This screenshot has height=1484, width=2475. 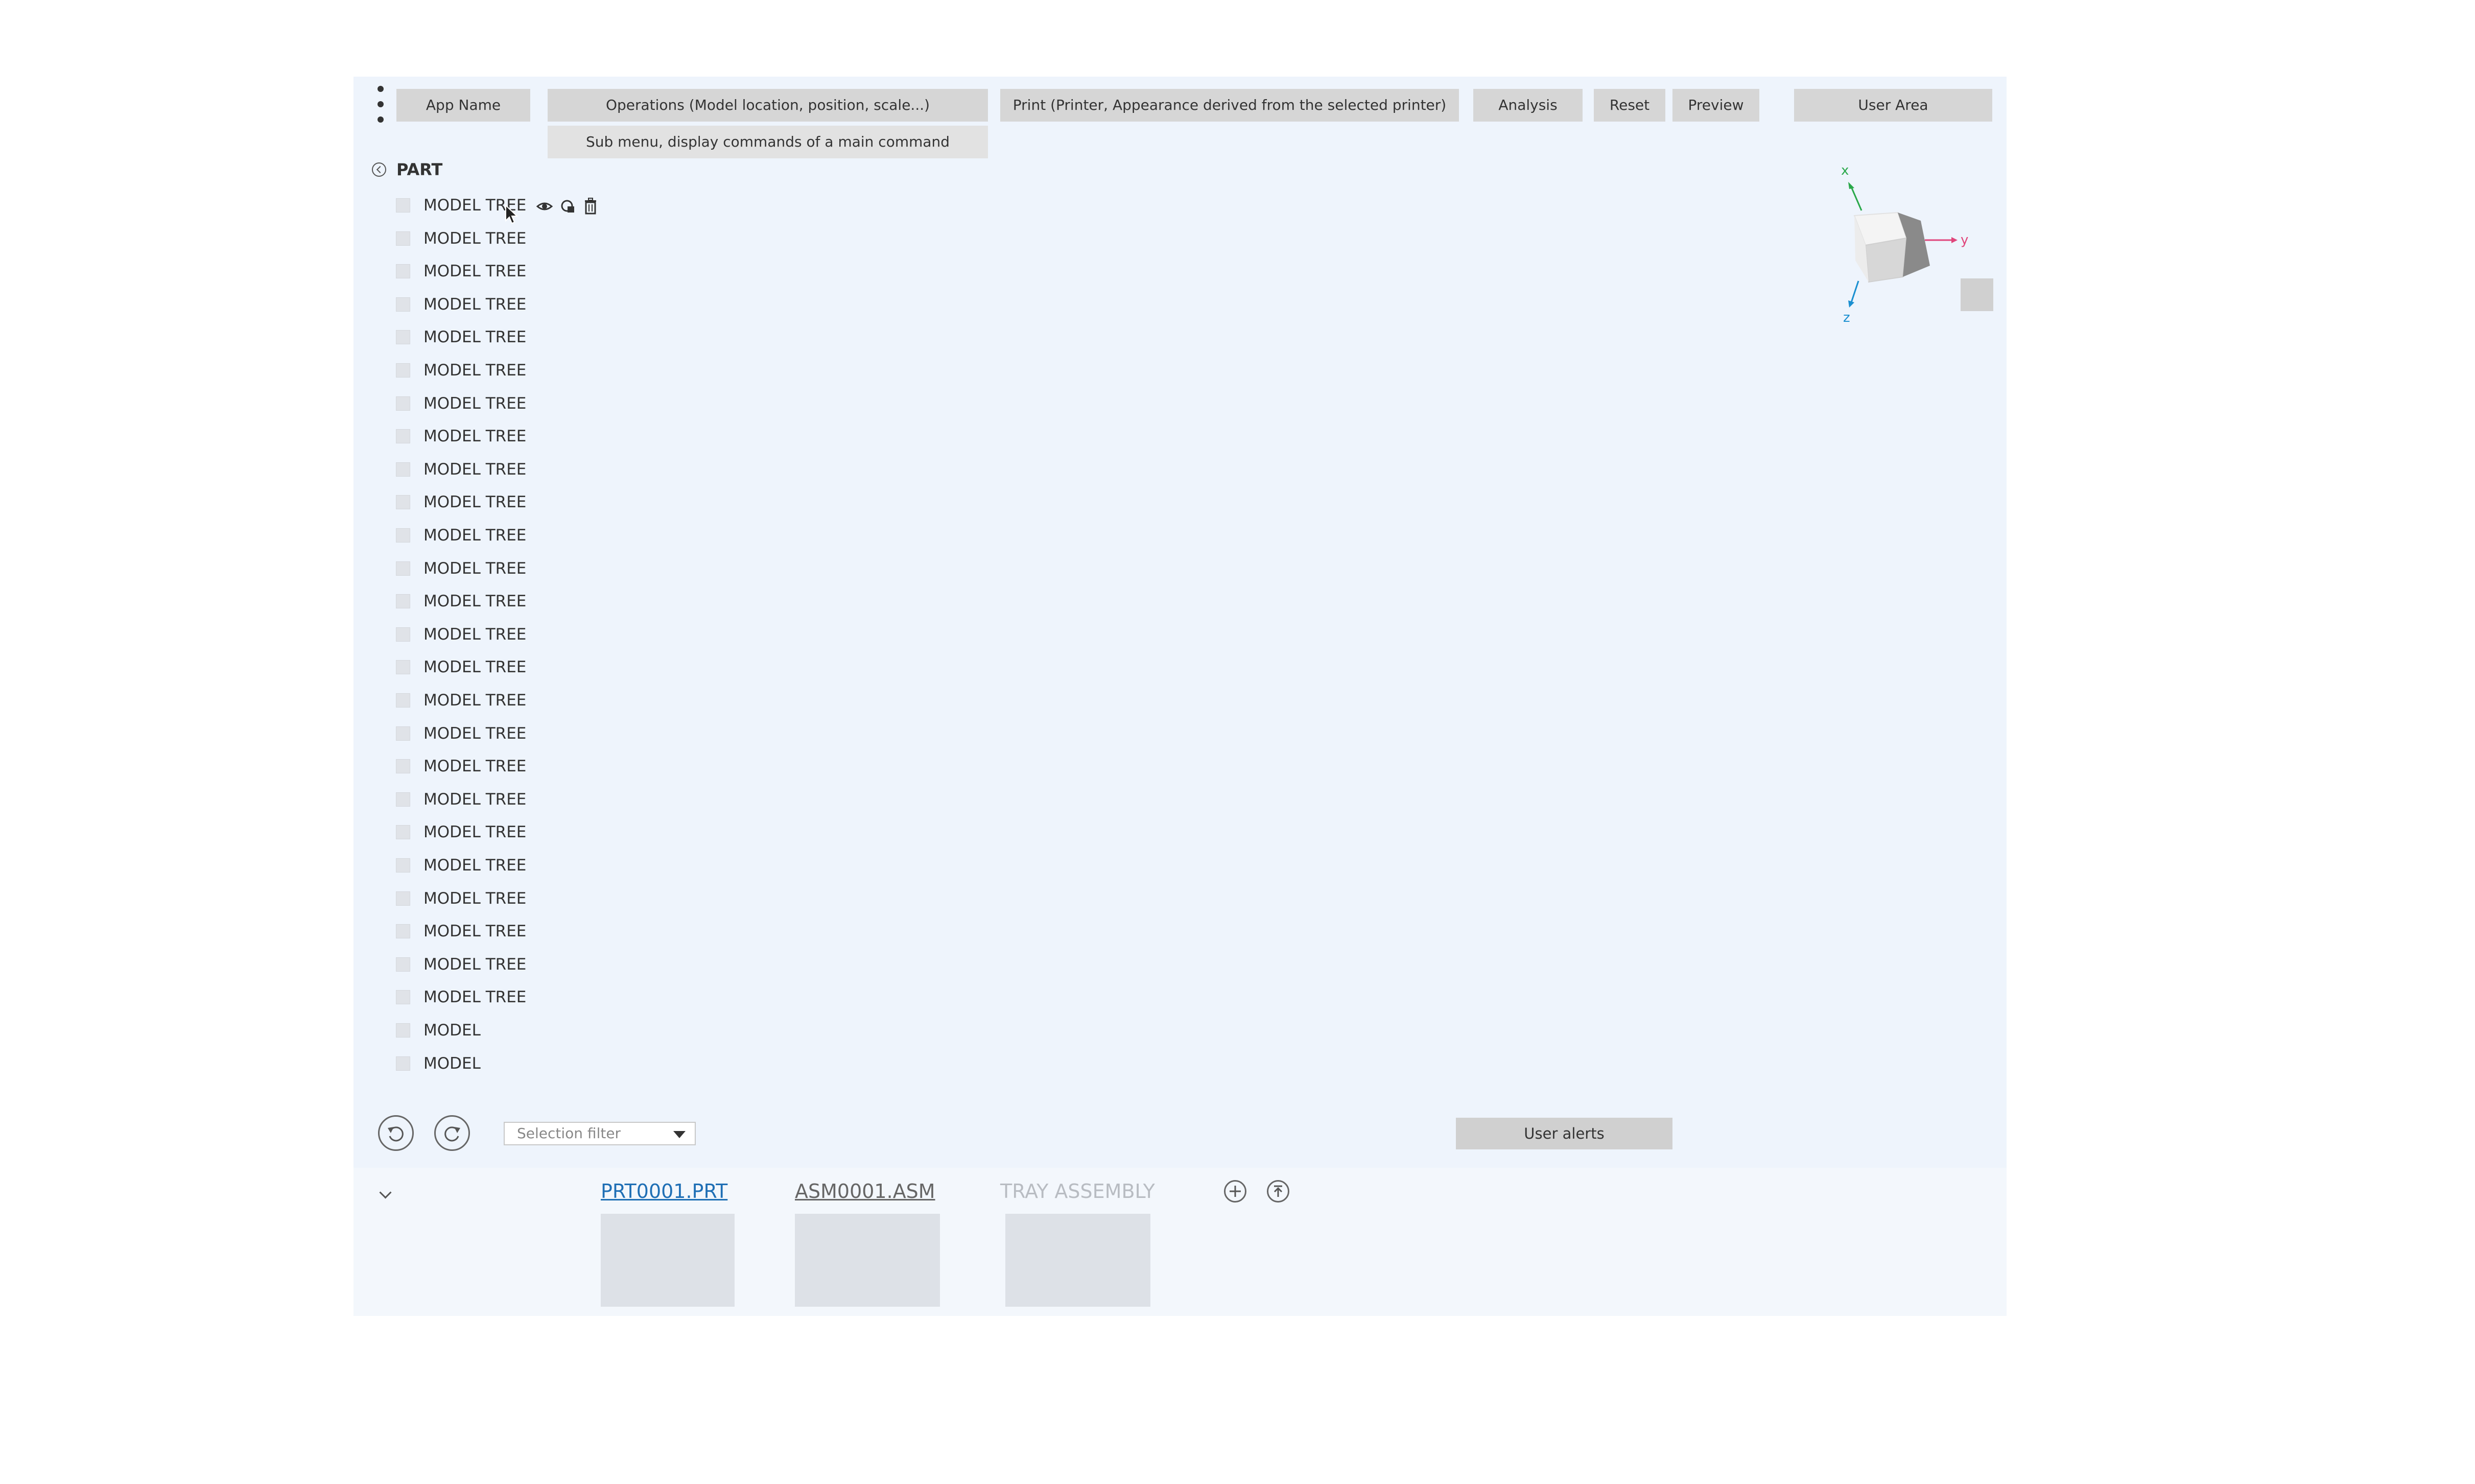 What do you see at coordinates (865, 1191) in the screenshot?
I see `file-tab-asm0001: ASM0001.ASM` at bounding box center [865, 1191].